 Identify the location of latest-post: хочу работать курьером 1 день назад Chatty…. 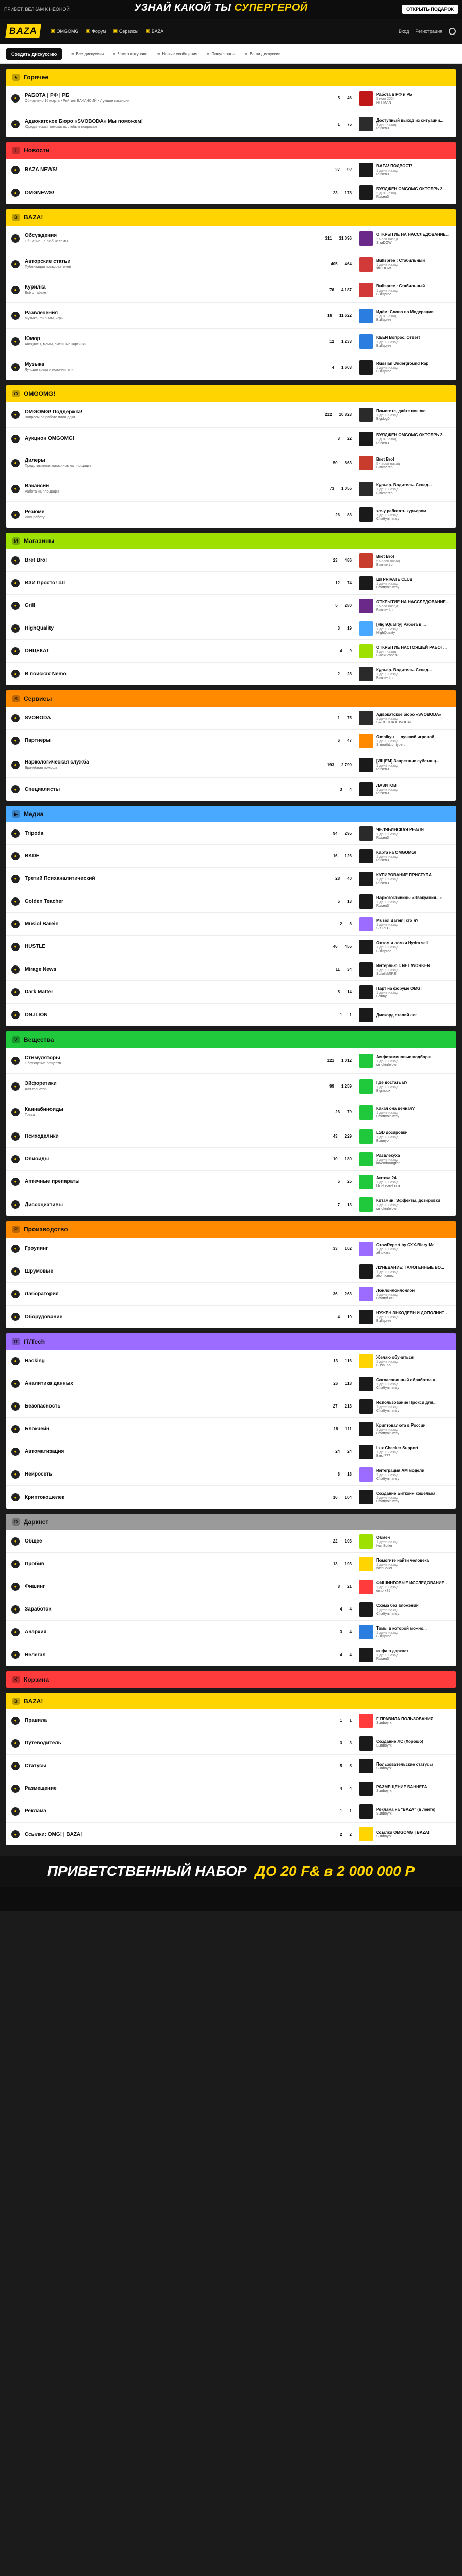
(405, 514).